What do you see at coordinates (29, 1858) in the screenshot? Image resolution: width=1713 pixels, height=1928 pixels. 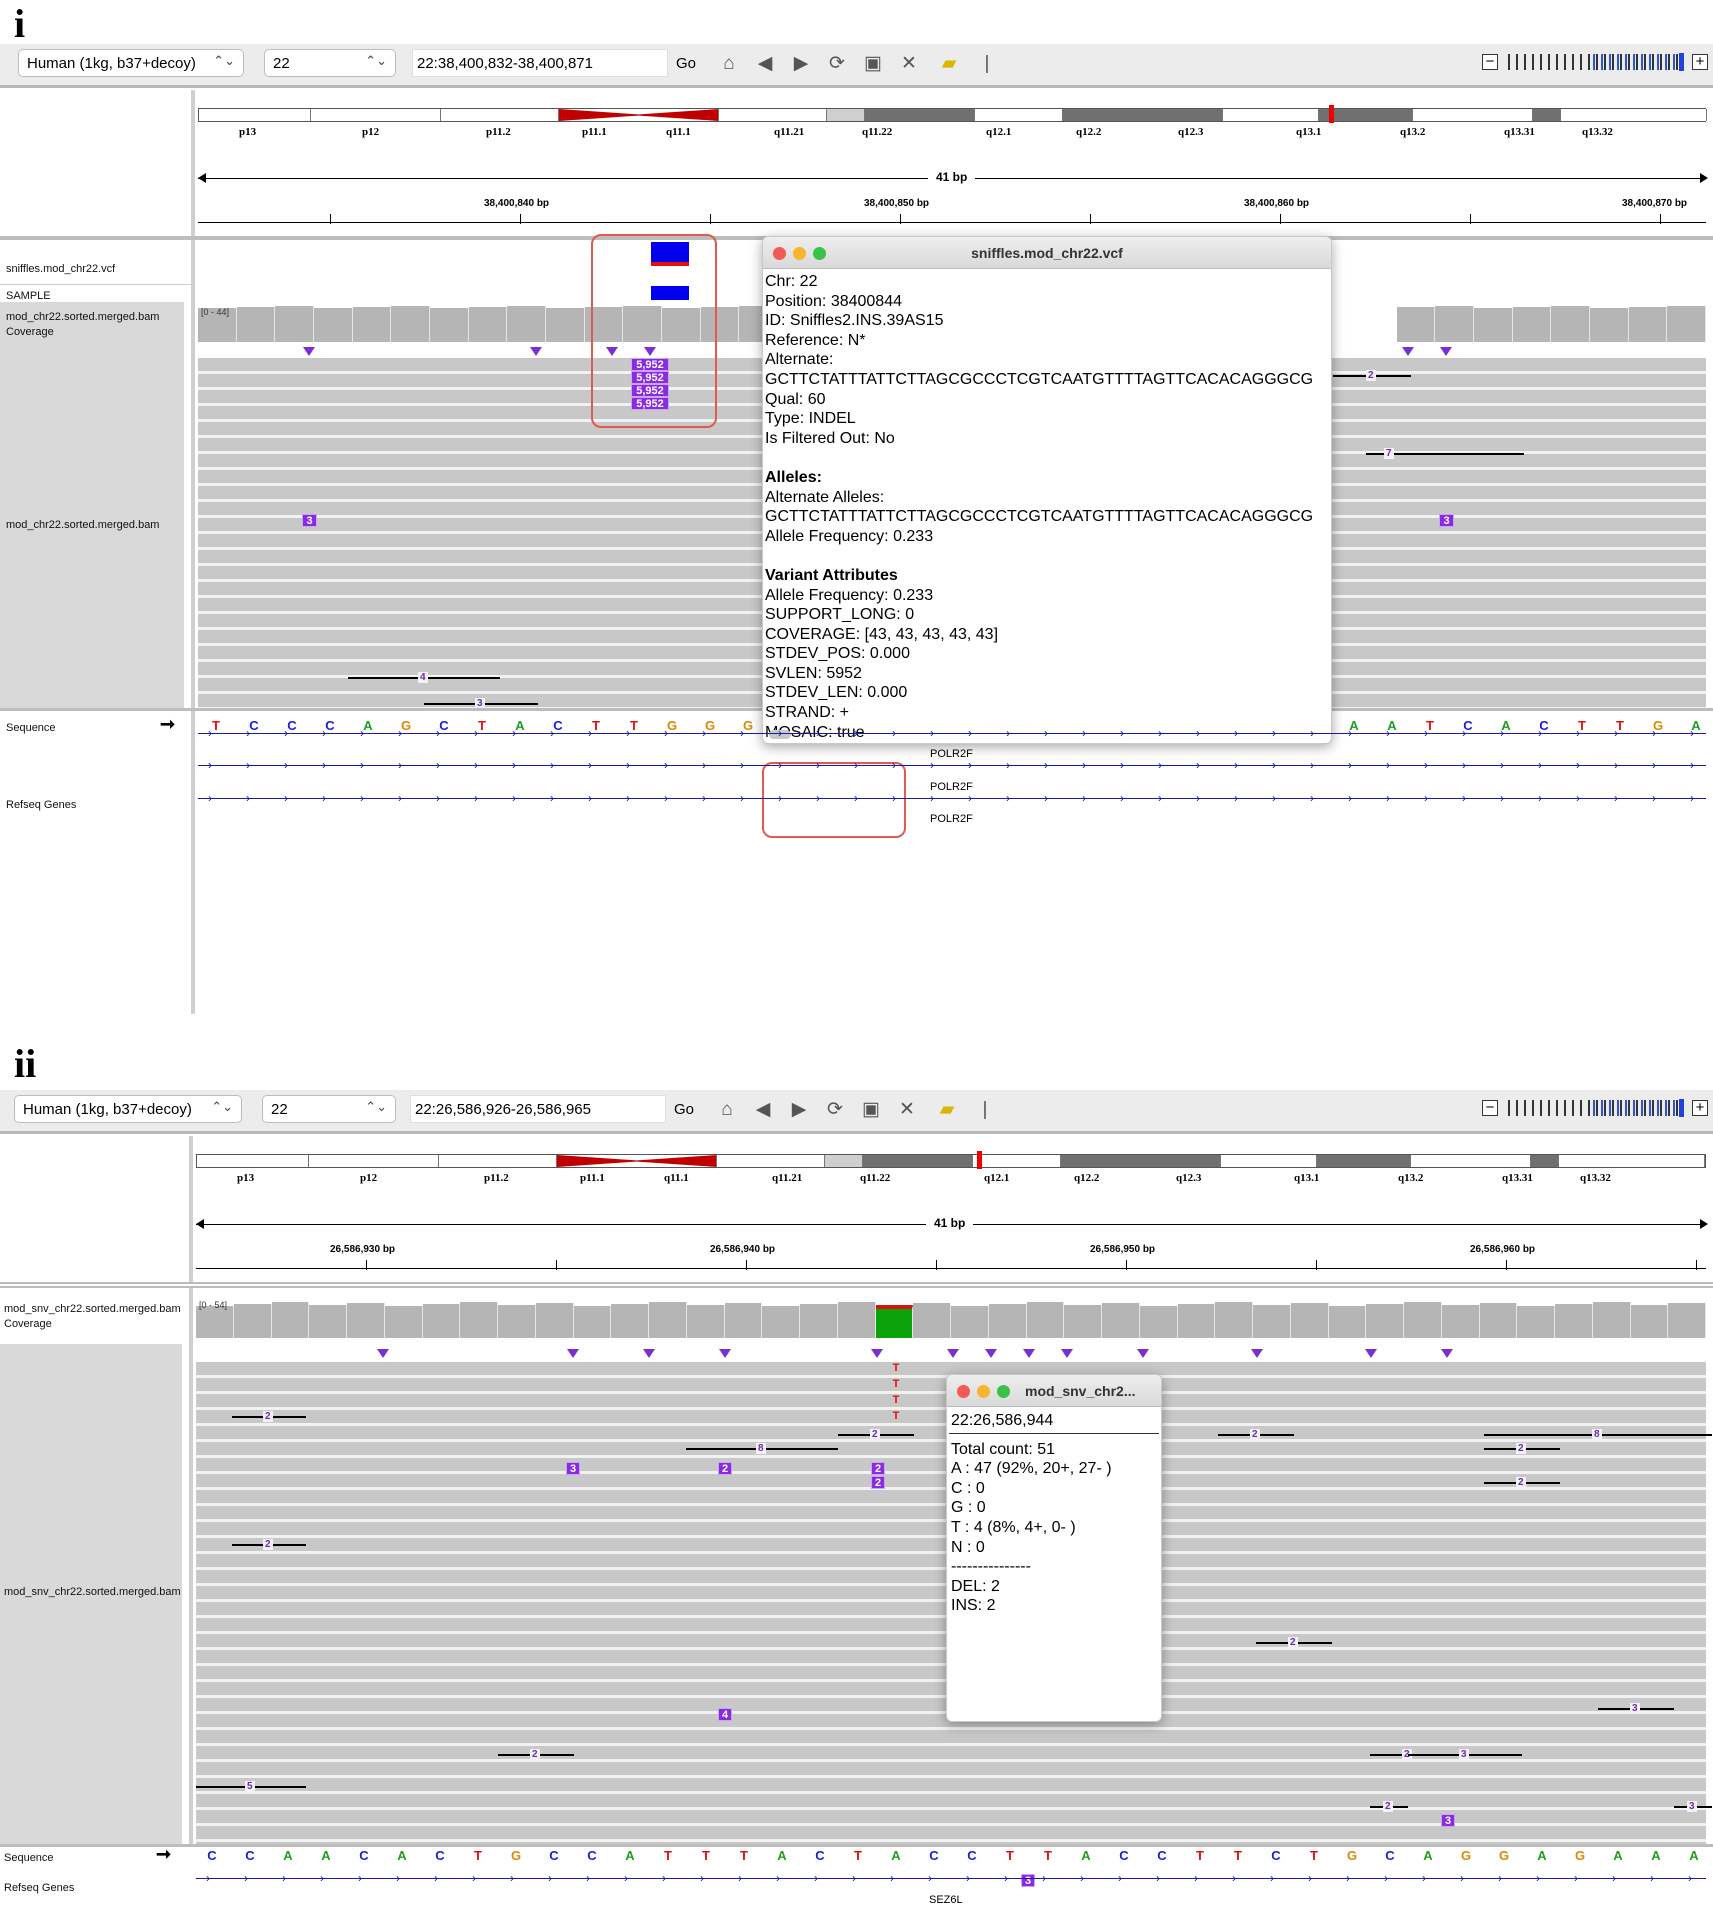 I see `sequence-track-label: Sequence` at bounding box center [29, 1858].